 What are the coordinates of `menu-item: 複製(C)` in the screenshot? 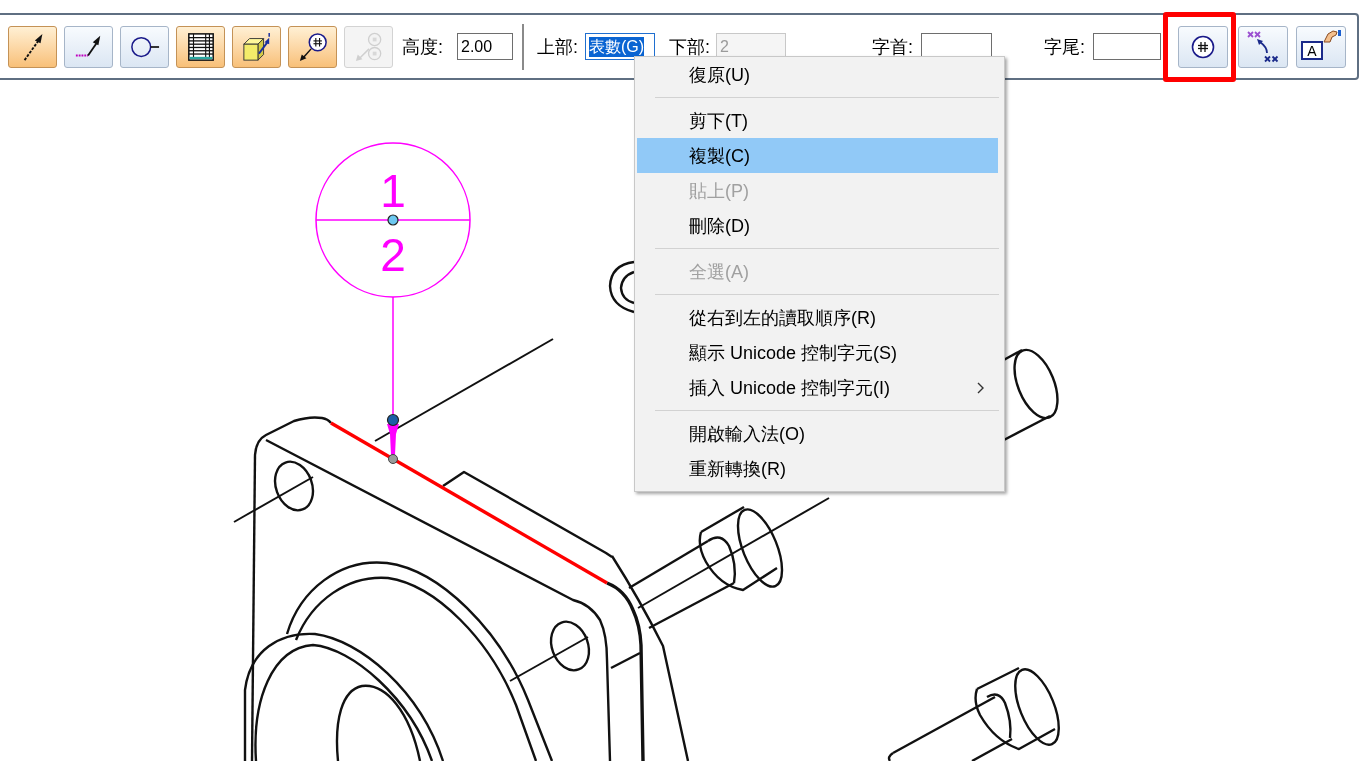 It's located at (817, 155).